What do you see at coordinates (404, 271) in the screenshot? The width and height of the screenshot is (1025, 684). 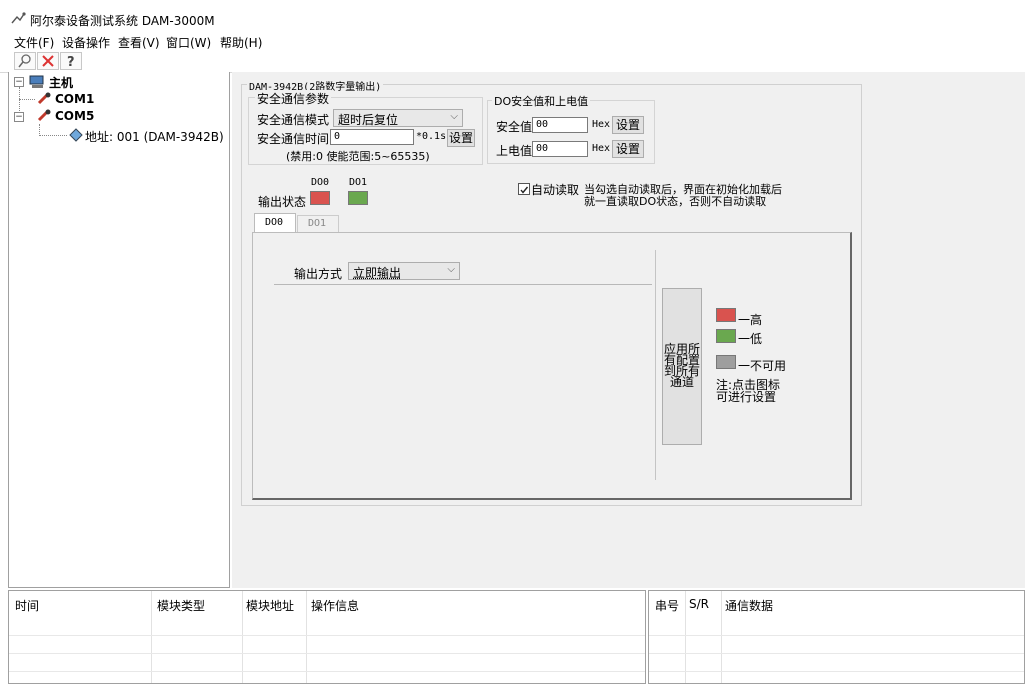 I see `output-mode-select: 立即输出 ⌵` at bounding box center [404, 271].